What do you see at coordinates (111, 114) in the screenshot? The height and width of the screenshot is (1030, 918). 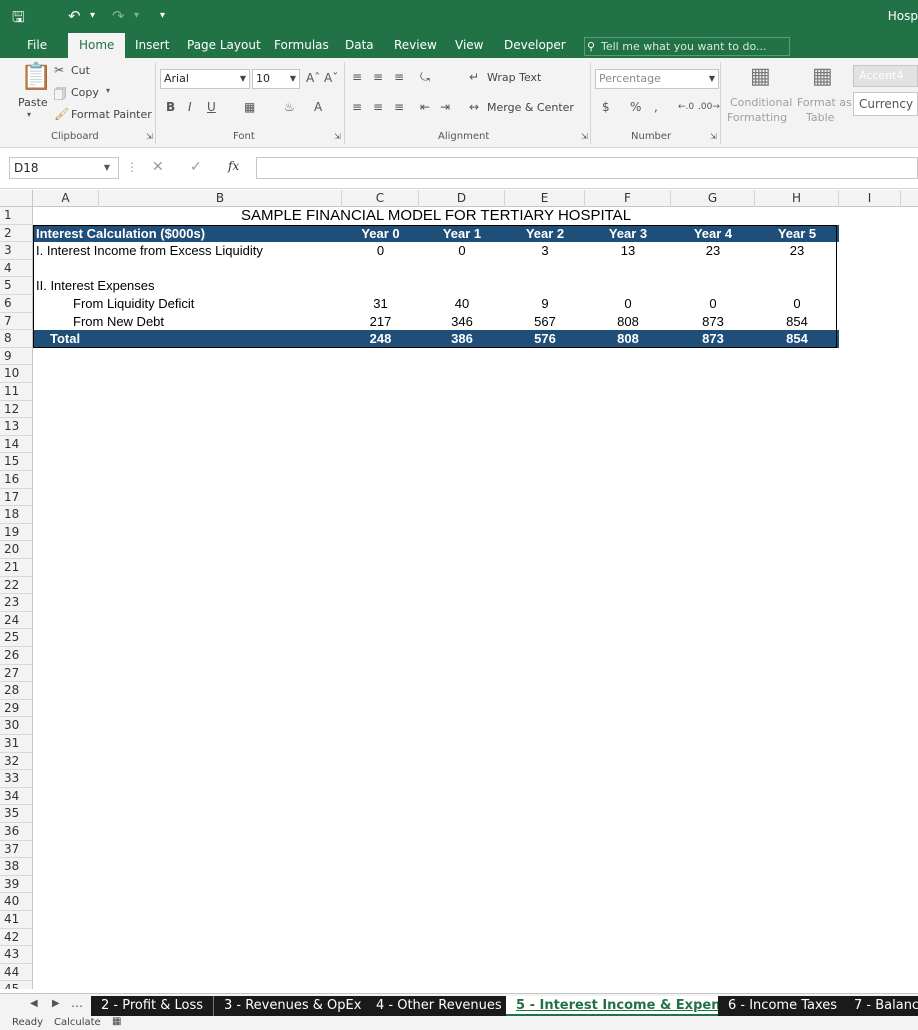 I see `format-painter-button: Format Painter` at bounding box center [111, 114].